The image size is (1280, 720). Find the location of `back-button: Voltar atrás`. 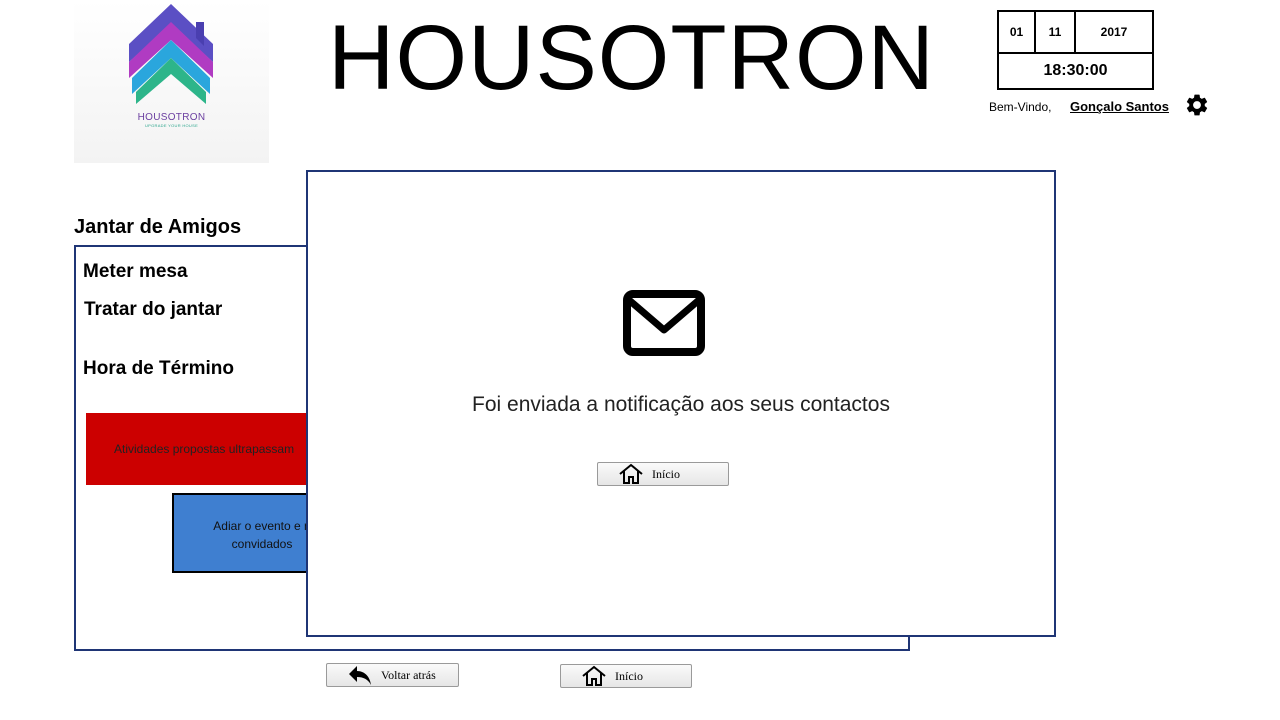

back-button: Voltar atrás is located at coordinates (392, 675).